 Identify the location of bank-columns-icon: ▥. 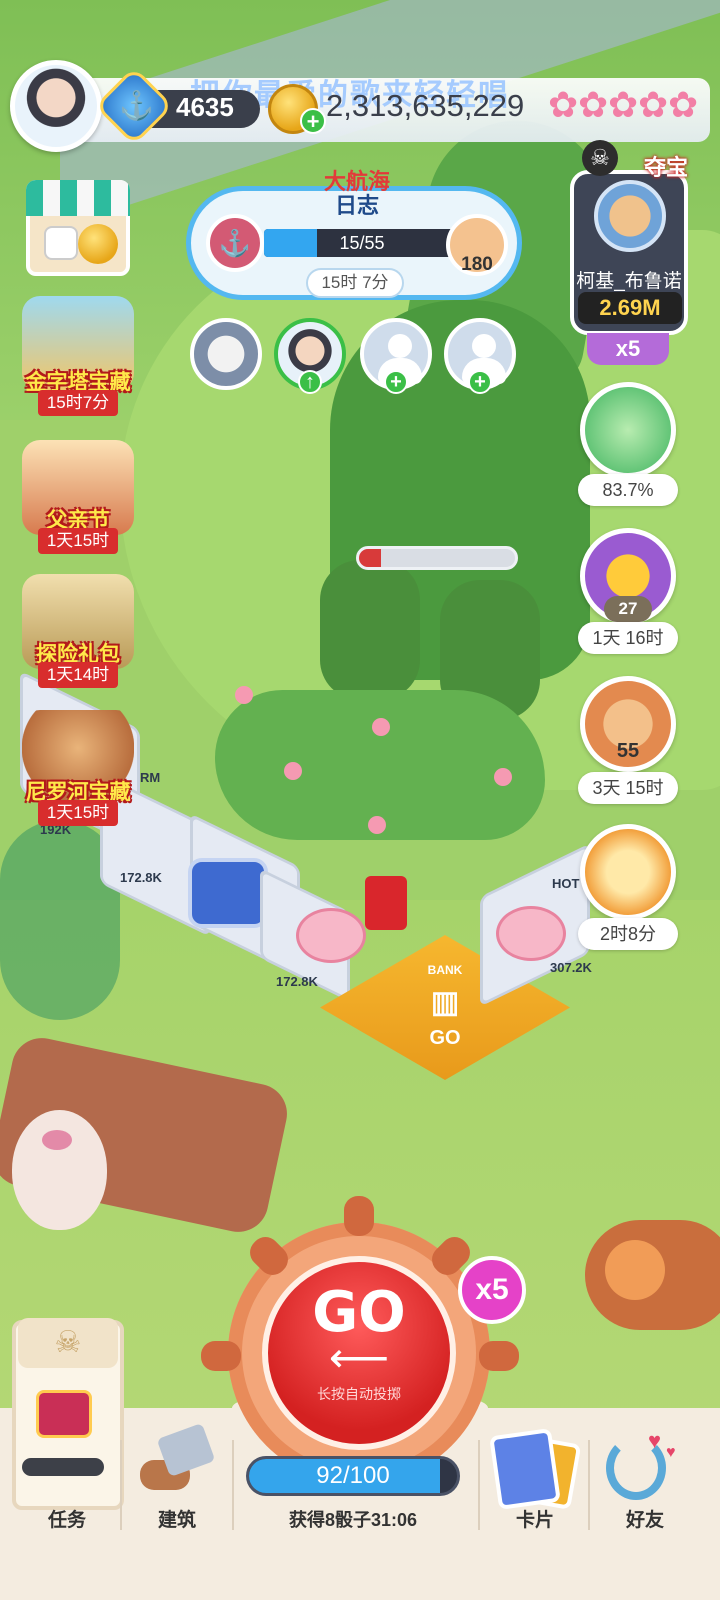
(445, 1002).